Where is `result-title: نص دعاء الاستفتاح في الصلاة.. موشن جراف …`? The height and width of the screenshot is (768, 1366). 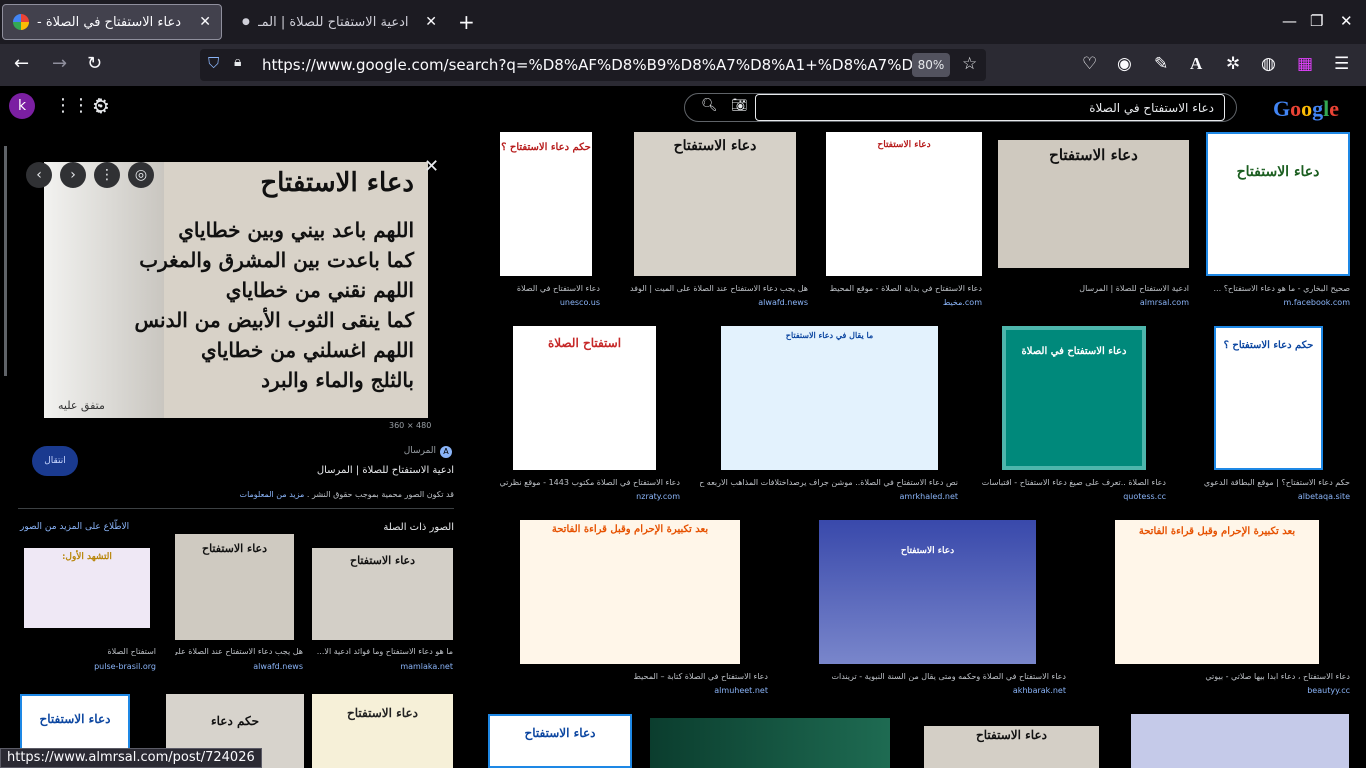 result-title: نص دعاء الاستفتاح في الصلاة.. موشن جراف … is located at coordinates (829, 482).